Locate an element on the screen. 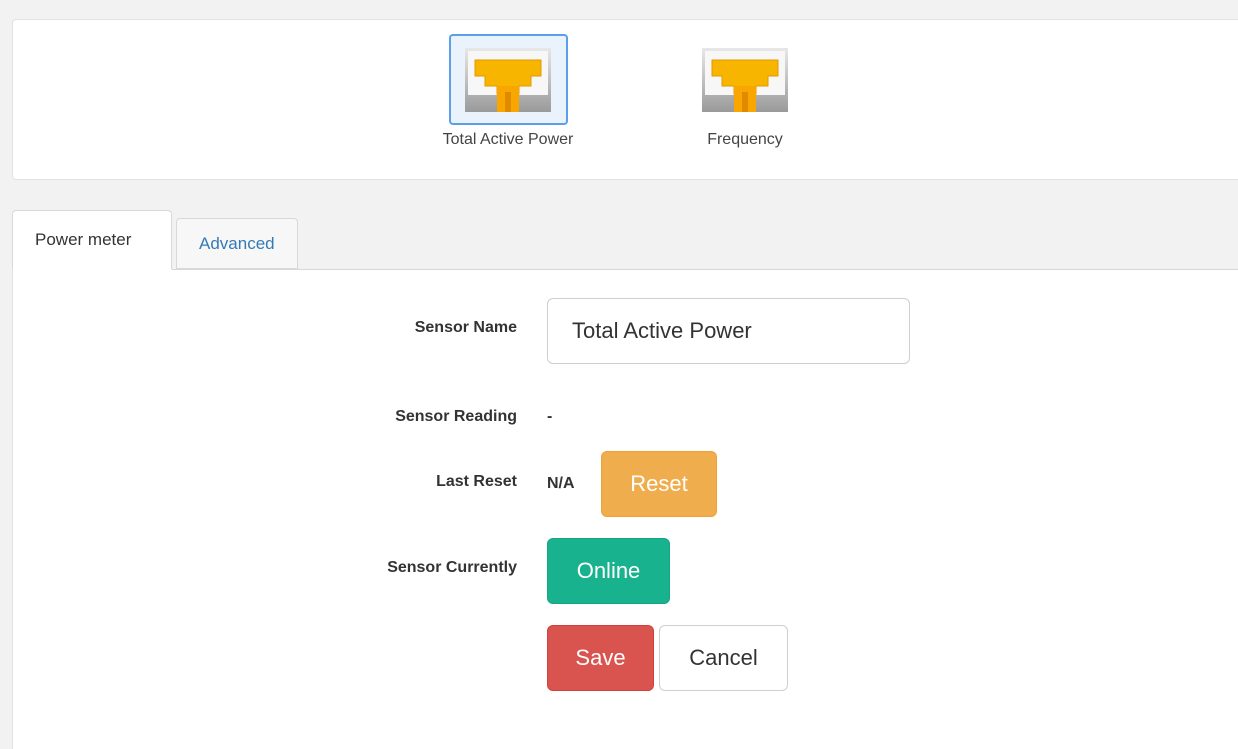 This screenshot has width=1238, height=749. sensor-tile-total-active-power: Total Active Power is located at coordinates (508, 91).